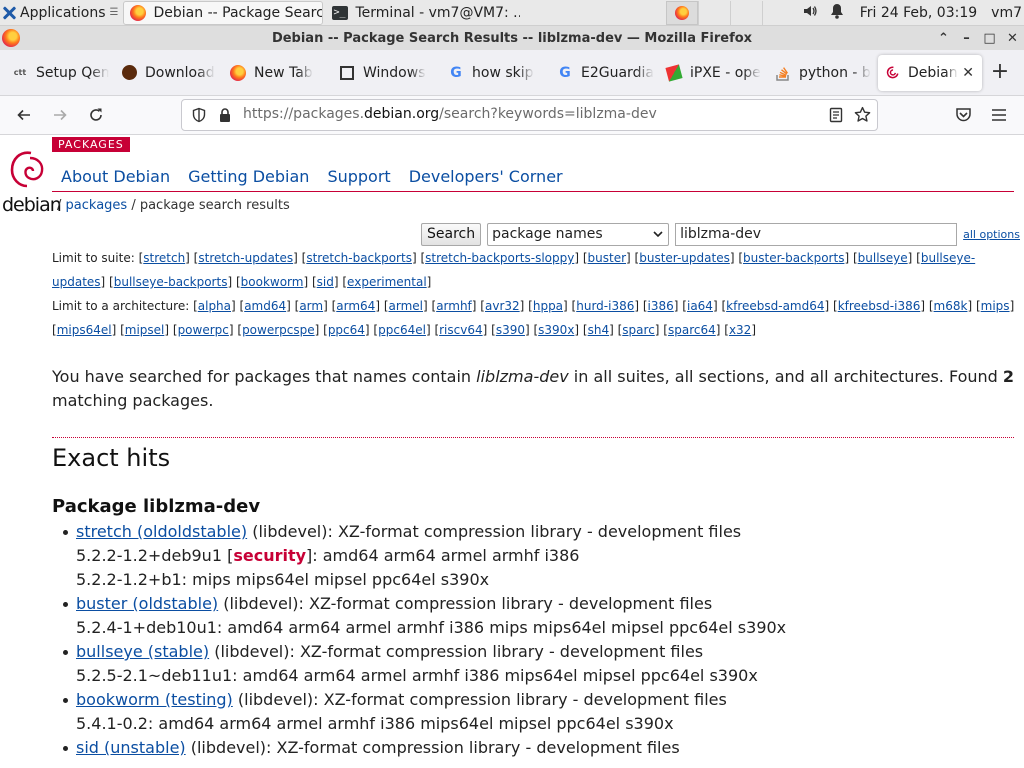 This screenshot has height=768, width=1024. Describe the element at coordinates (556, 330) in the screenshot. I see `arch-s390x: s390x` at that location.